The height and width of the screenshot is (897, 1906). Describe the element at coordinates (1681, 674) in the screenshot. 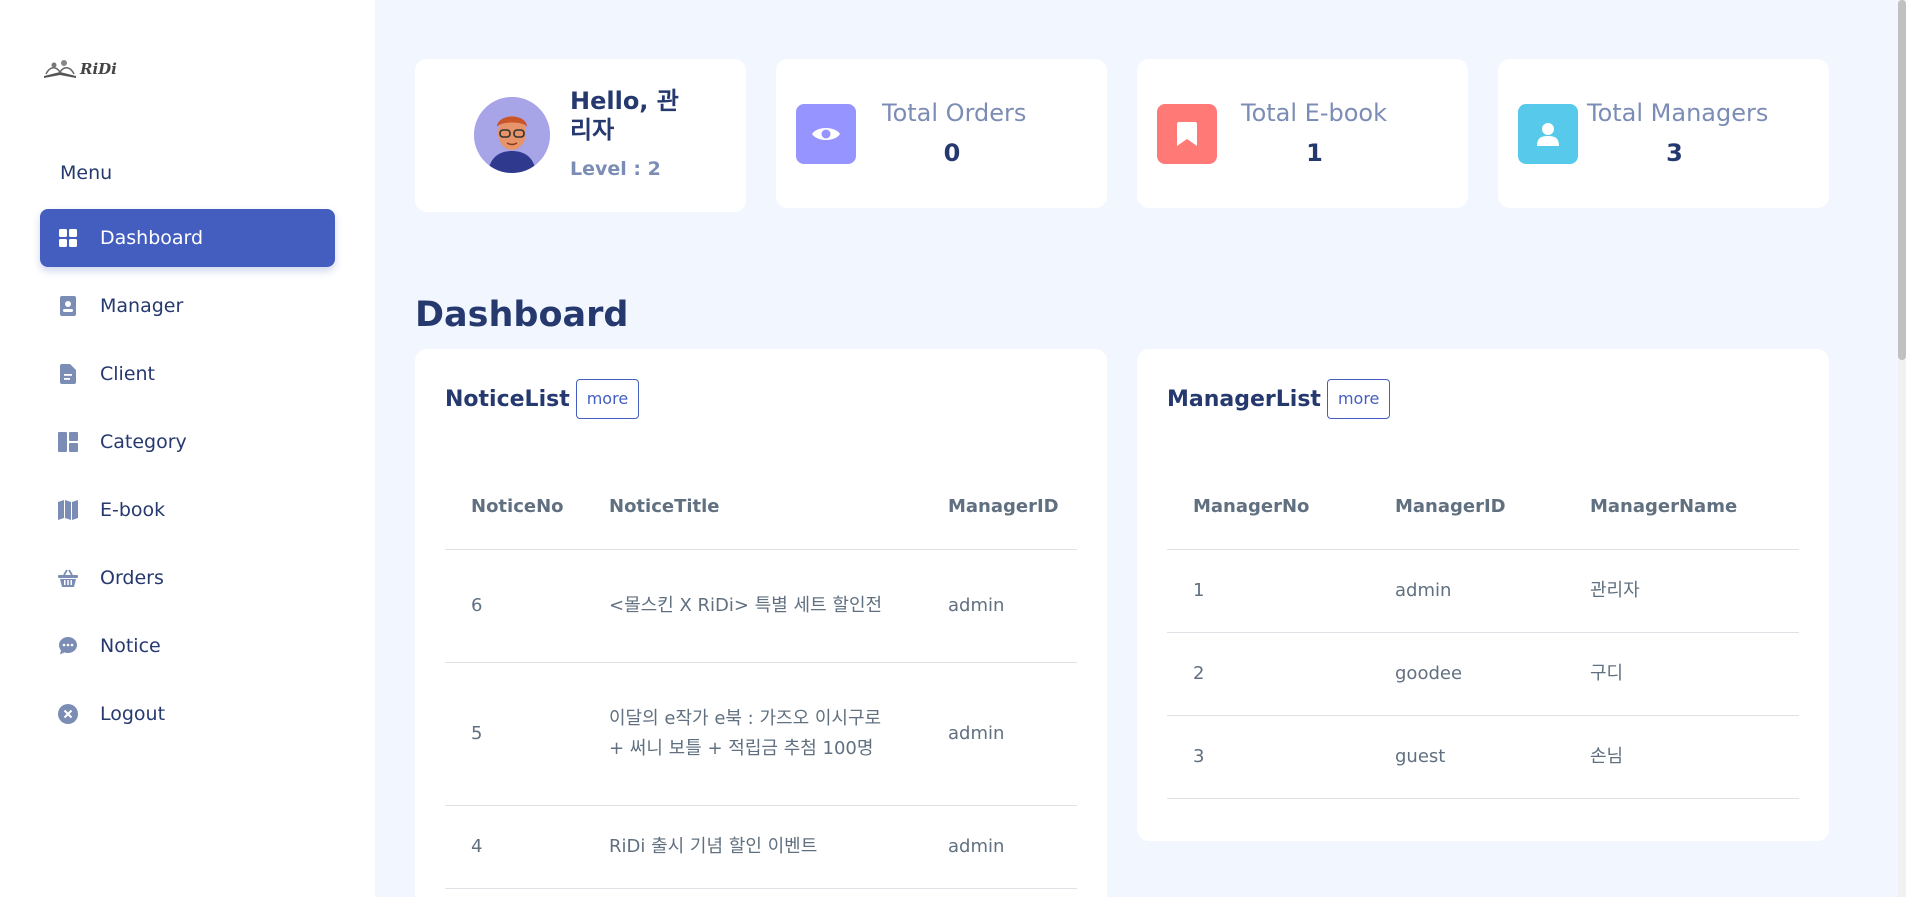

I see `manager-name: 구디` at that location.